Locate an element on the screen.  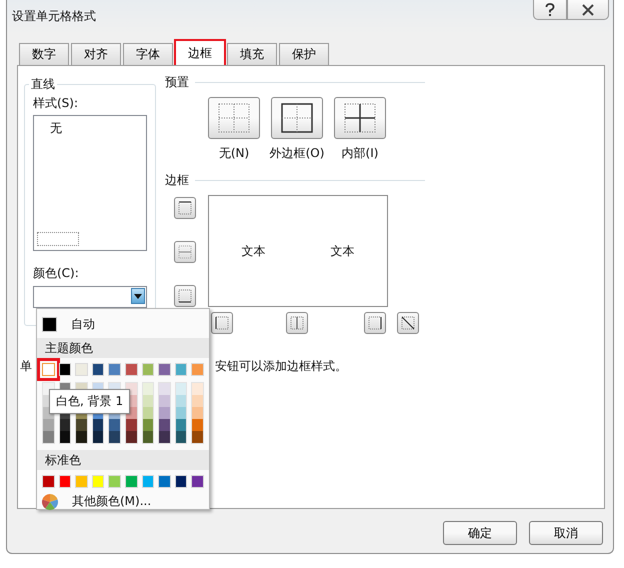
ok-button: 确定 is located at coordinates (480, 533).